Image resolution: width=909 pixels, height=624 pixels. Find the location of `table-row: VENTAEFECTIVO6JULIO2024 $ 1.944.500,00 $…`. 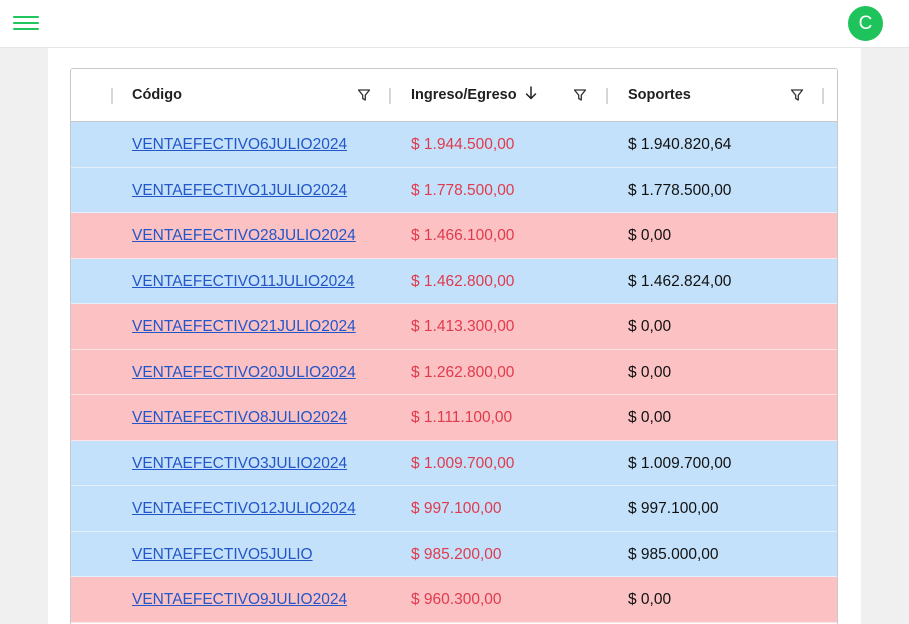

table-row: VENTAEFECTIVO6JULIO2024 $ 1.944.500,00 $… is located at coordinates (454, 145).